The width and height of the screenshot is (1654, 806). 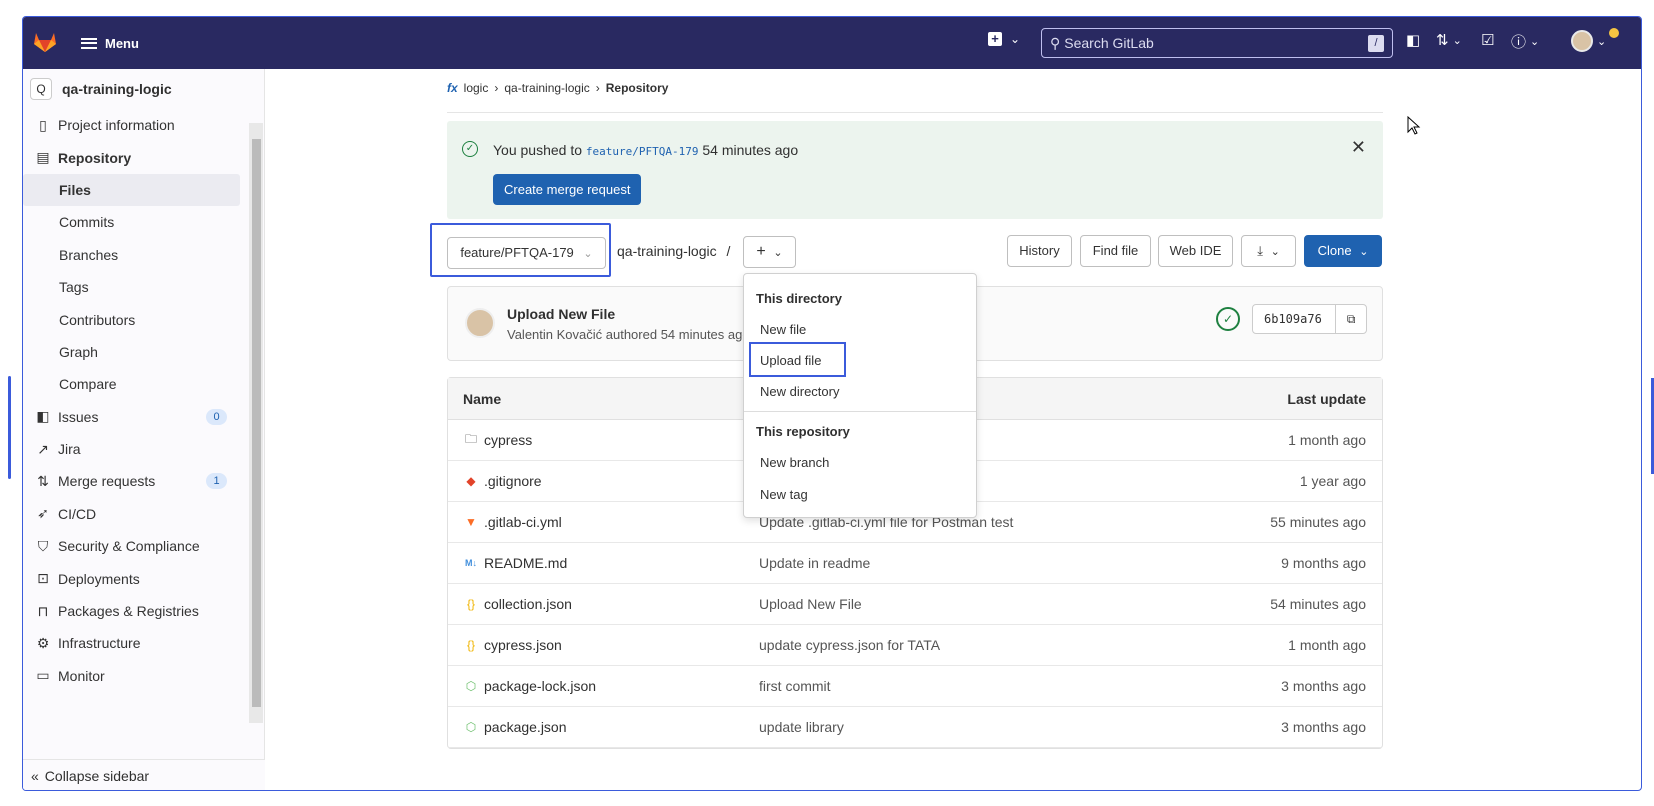 I want to click on sidebar-item-security: ⛉ Security & Compliance, so click(x=143, y=546).